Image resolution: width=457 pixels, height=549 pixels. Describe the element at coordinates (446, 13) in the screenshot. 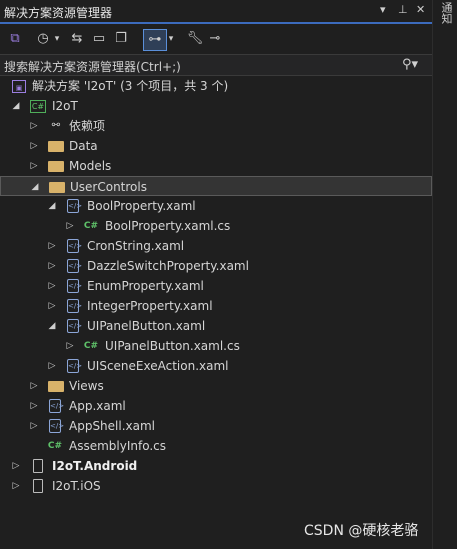

I see `side-panel-label: 通知` at that location.